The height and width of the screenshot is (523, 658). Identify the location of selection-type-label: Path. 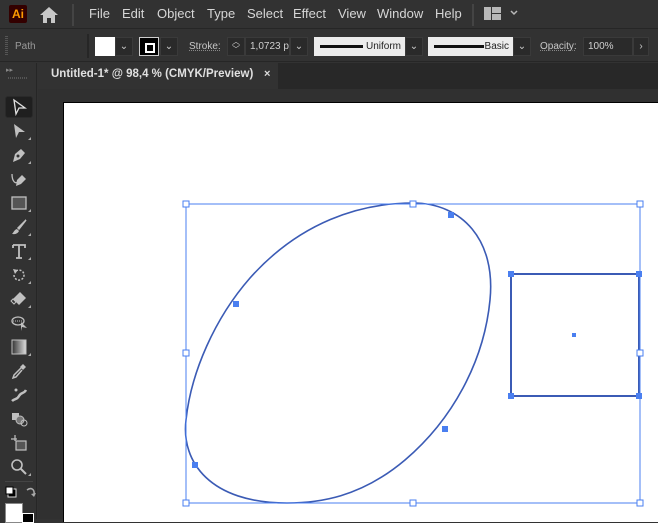
(25, 46).